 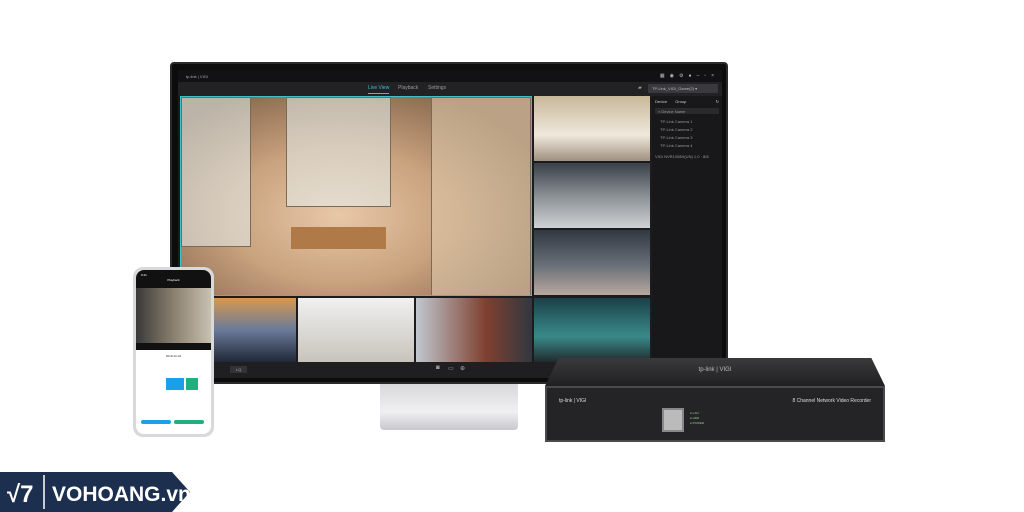 What do you see at coordinates (683, 88) in the screenshot?
I see `nvr-selector: TP-Link_VIGI_Game(2) ▾` at bounding box center [683, 88].